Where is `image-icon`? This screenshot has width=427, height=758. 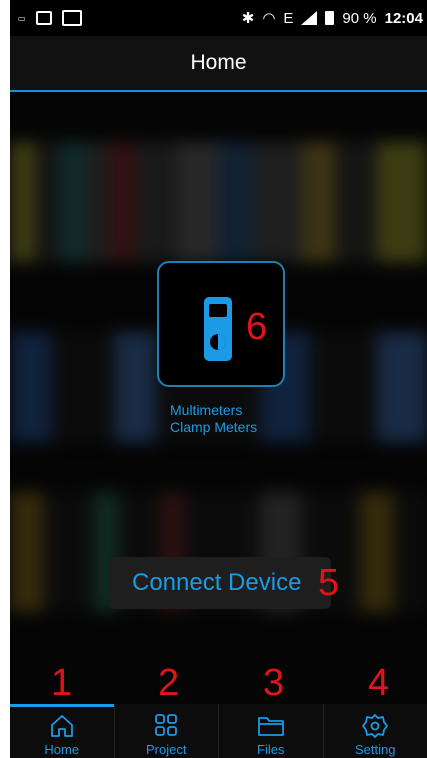
image-icon is located at coordinates (43, 18).